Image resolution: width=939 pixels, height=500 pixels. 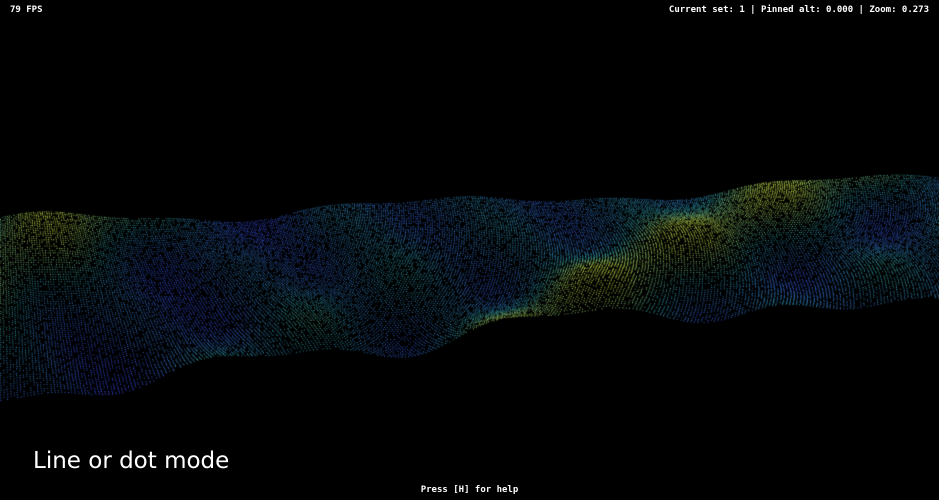 I want to click on help-hint: Press [H] for help, so click(x=469, y=490).